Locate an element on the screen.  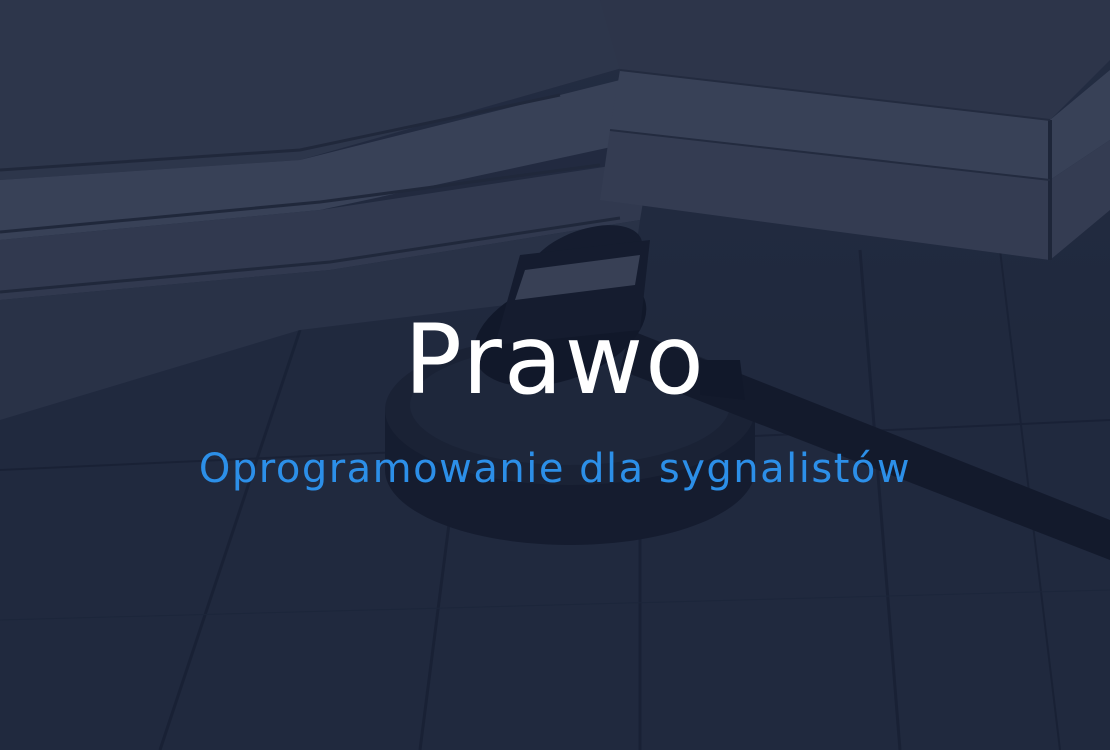
hero-subtitle: Oprogramowanie dla sygnalistów is located at coordinates (555, 469).